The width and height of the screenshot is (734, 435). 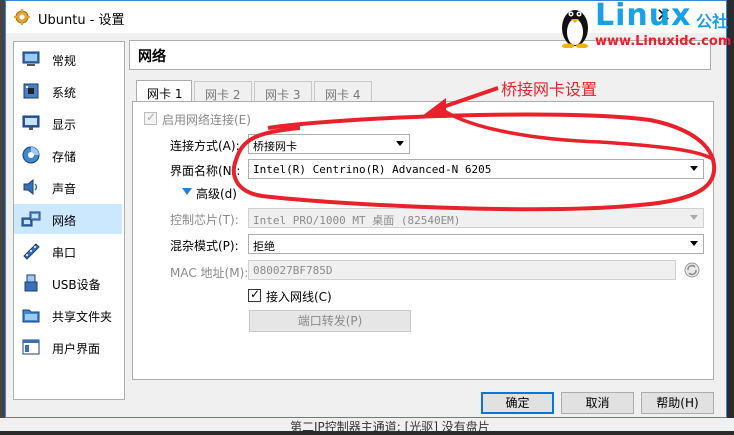 I want to click on sidebar-item-network: 网络, so click(x=68, y=219).